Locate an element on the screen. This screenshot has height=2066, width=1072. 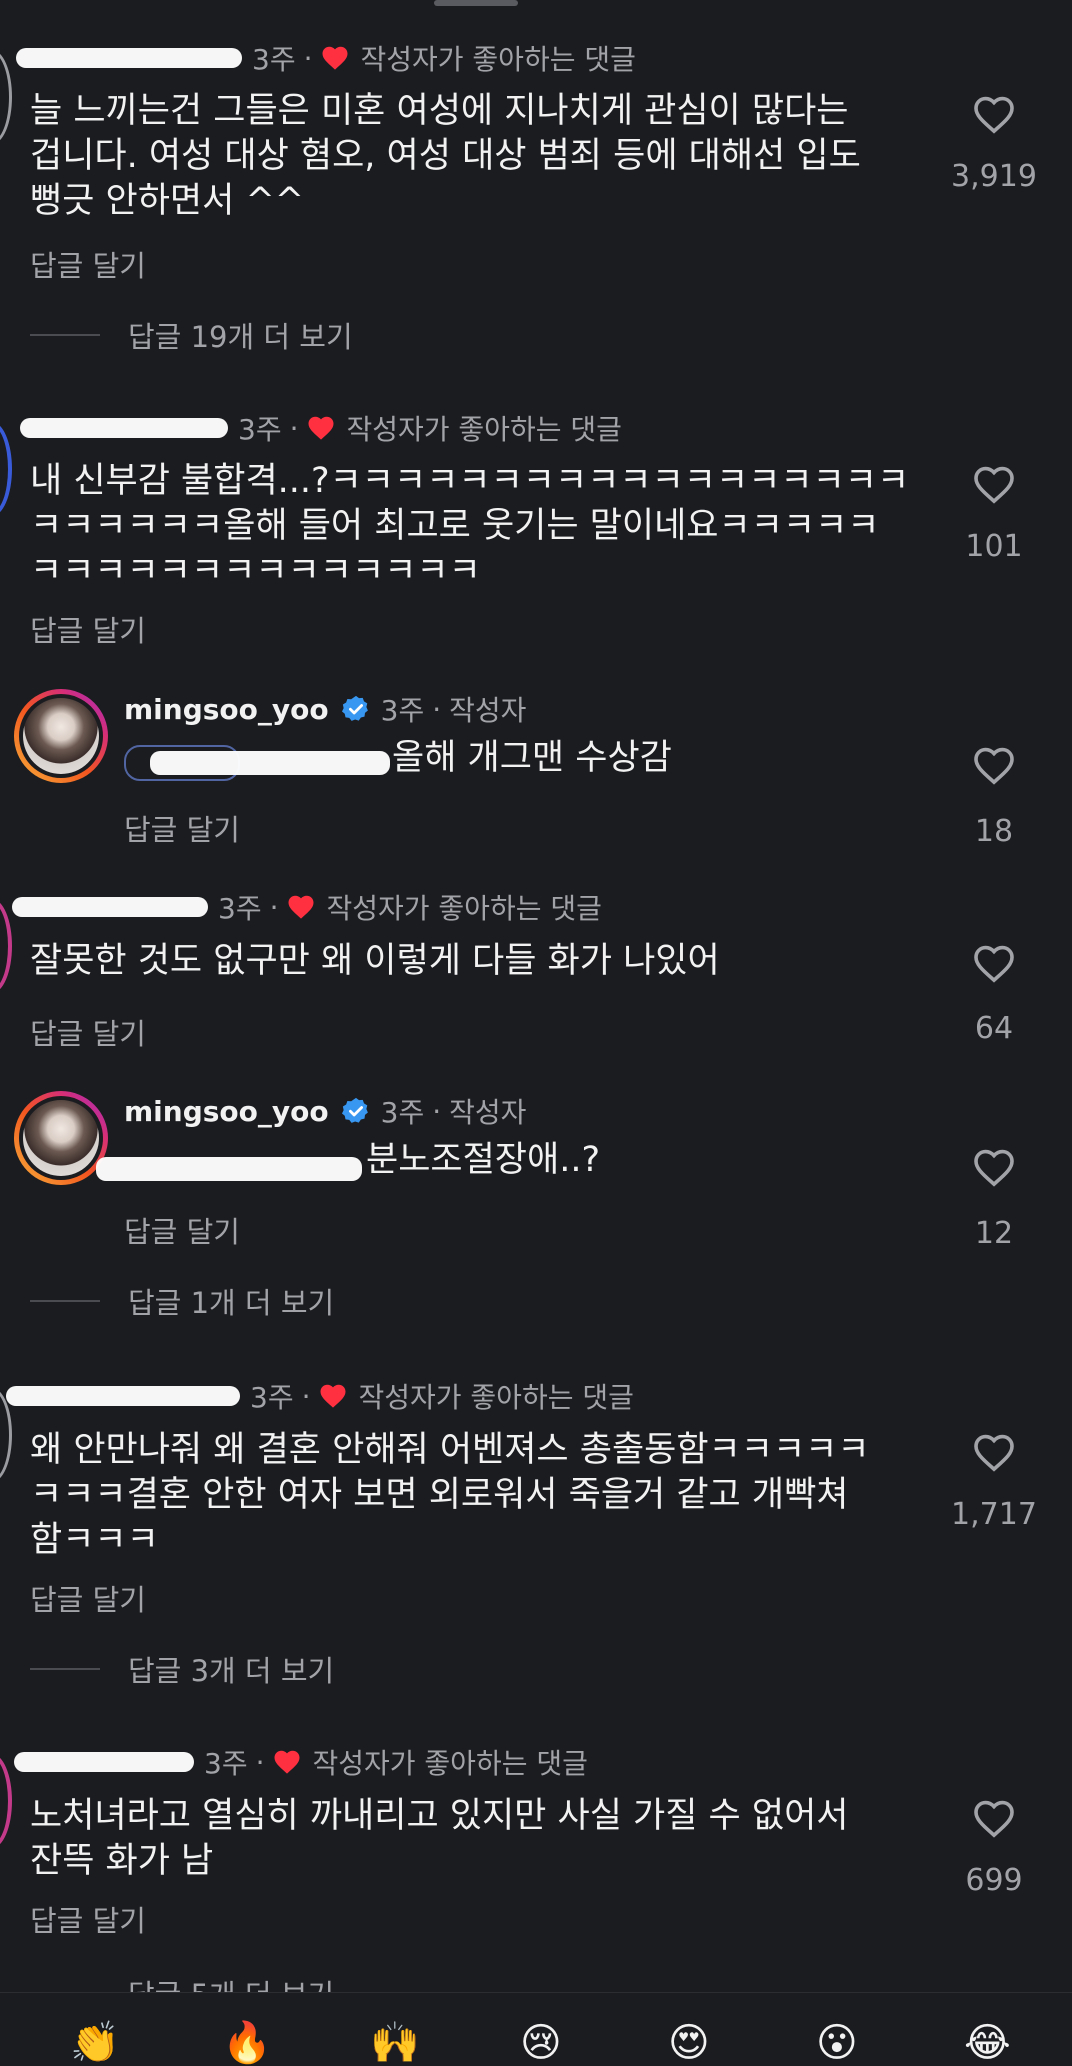
like-count: 12 is located at coordinates (994, 1233).